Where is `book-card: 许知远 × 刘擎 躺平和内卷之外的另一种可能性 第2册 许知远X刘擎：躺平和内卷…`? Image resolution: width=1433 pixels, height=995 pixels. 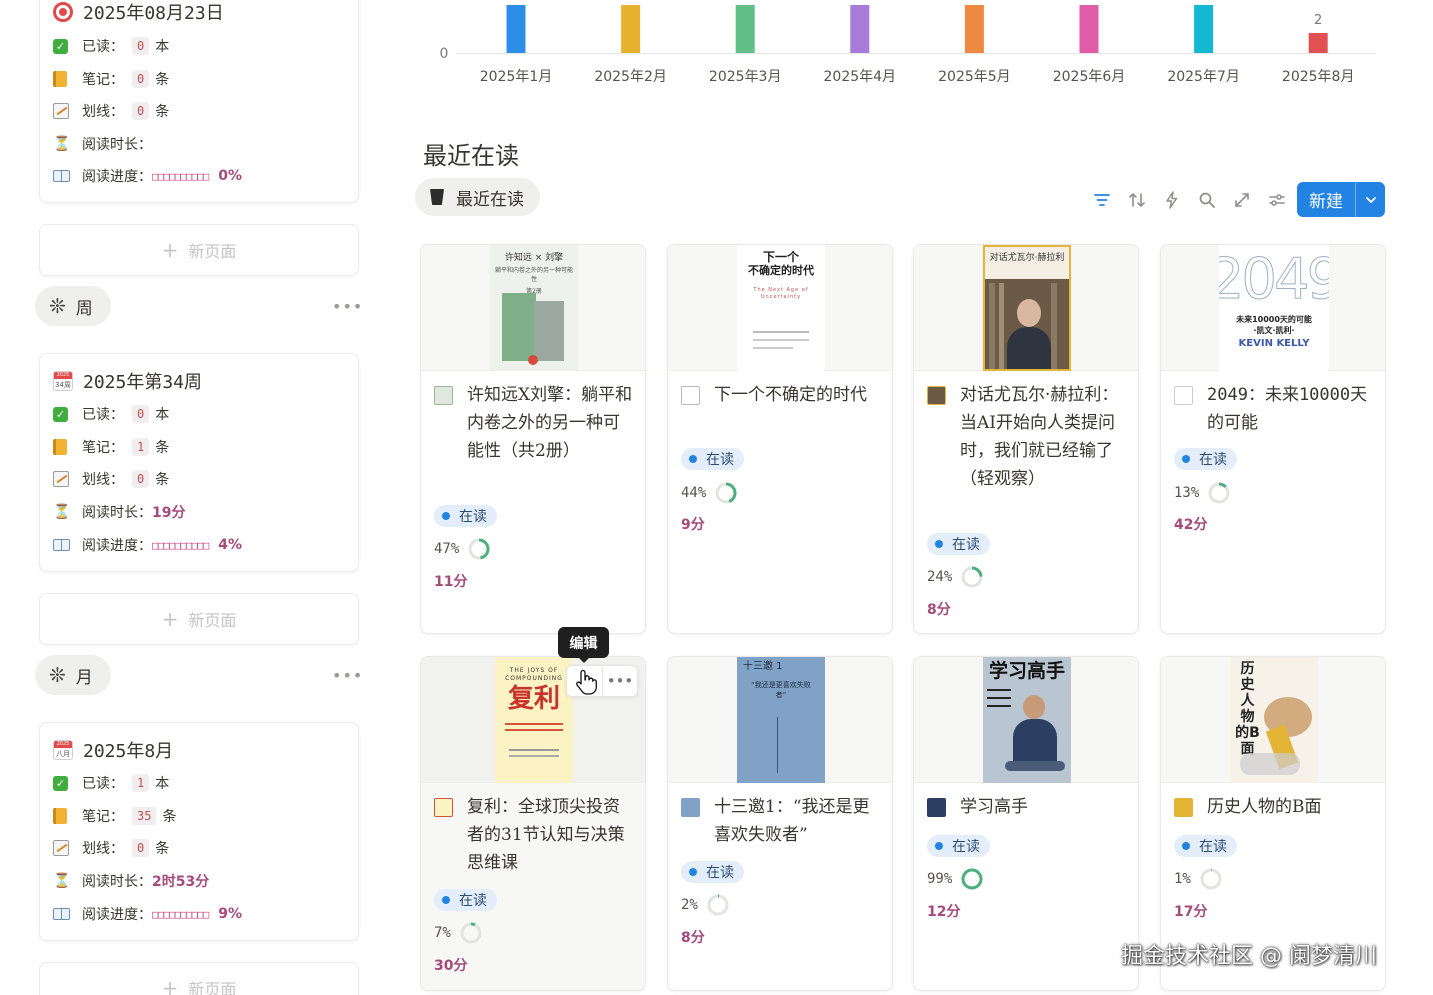
book-card: 许知远 × 刘擎 躺平和内卷之外的另一种可能性 第2册 许知远X刘擎：躺平和内卷… is located at coordinates (533, 439).